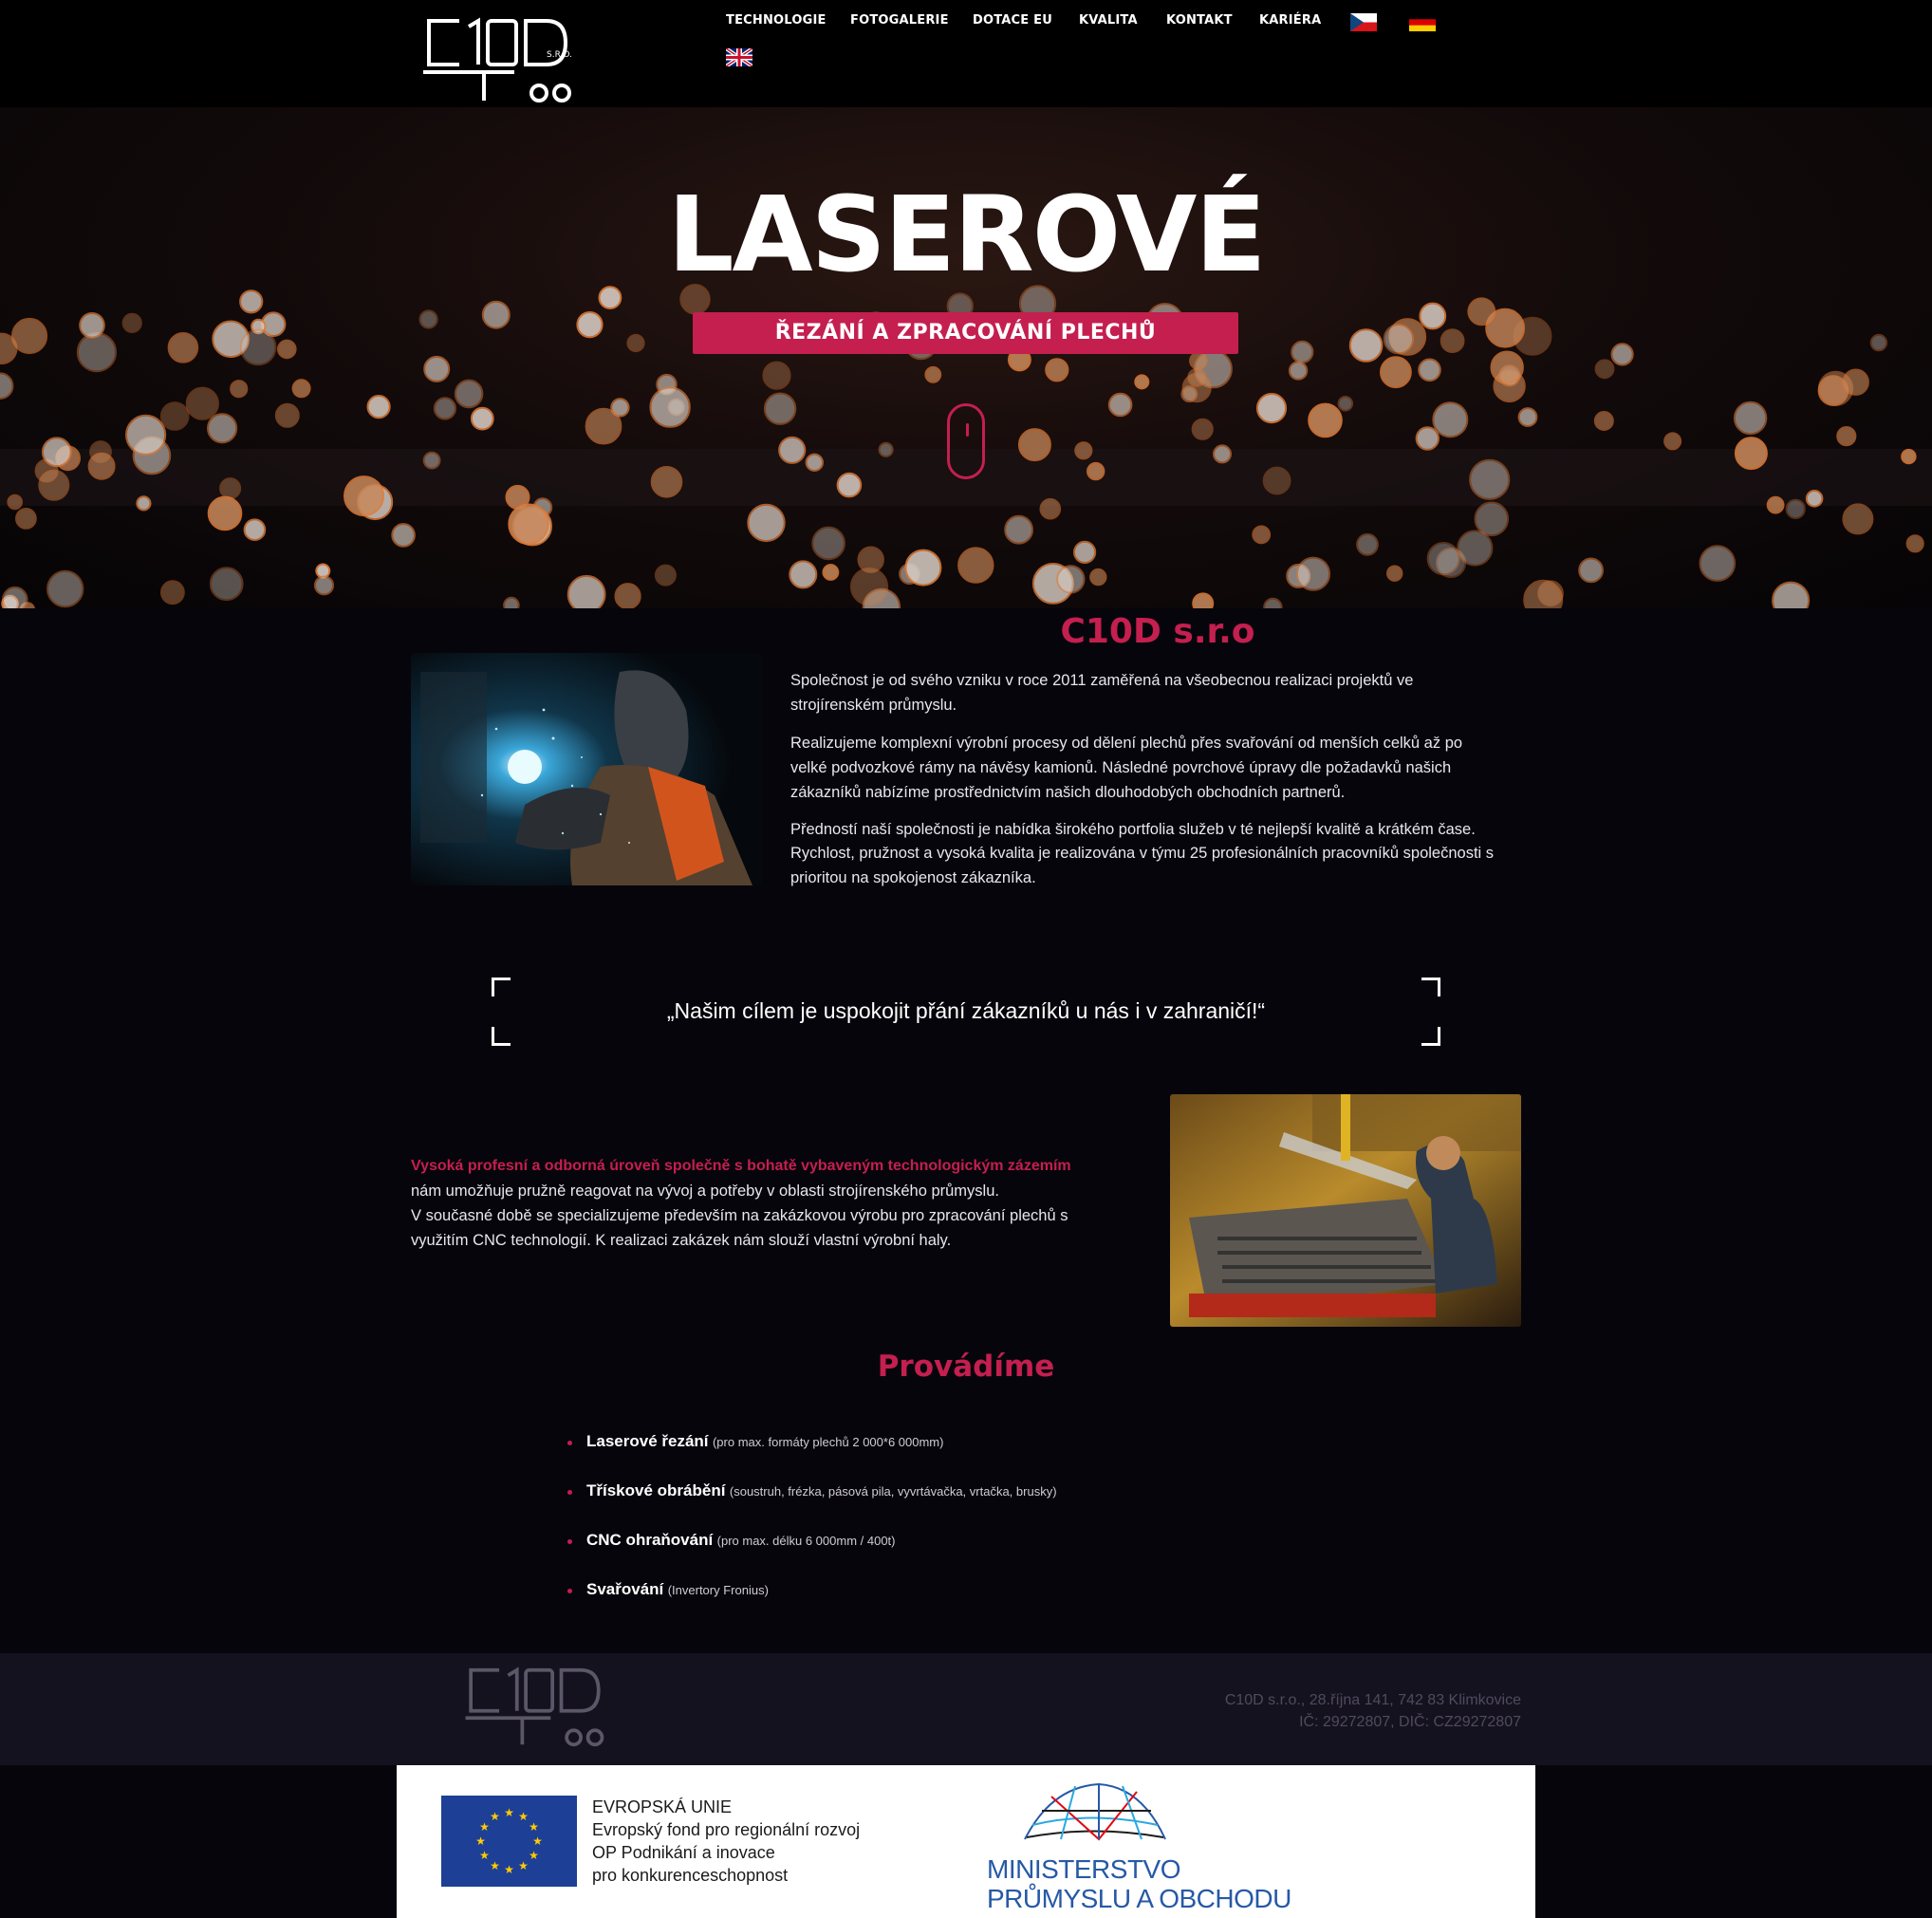 The width and height of the screenshot is (1932, 1918). I want to click on nav-kvalita: KVALITA, so click(1108, 20).